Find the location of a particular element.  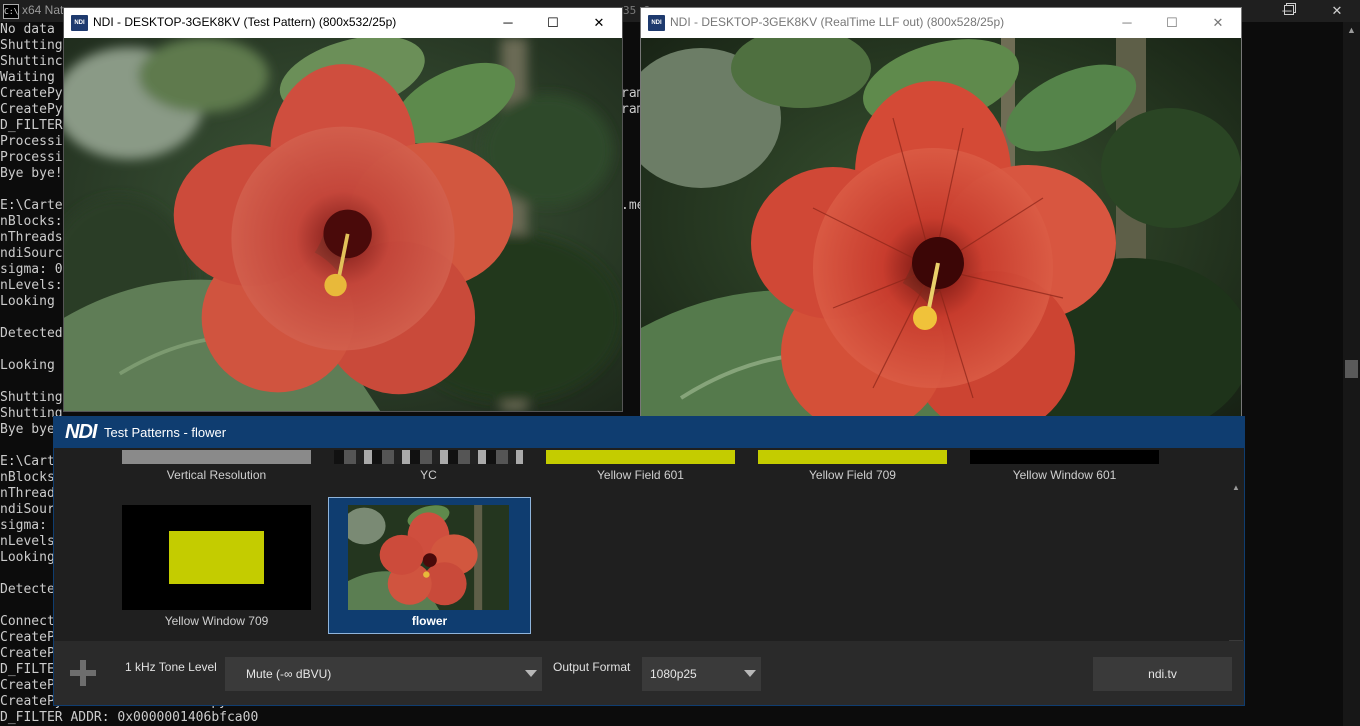

console-restore-button is located at coordinates (1289, 11).